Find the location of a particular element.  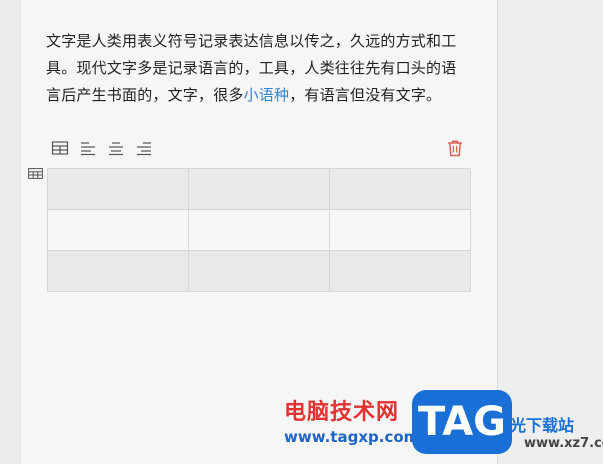

align-right-button is located at coordinates (144, 148).